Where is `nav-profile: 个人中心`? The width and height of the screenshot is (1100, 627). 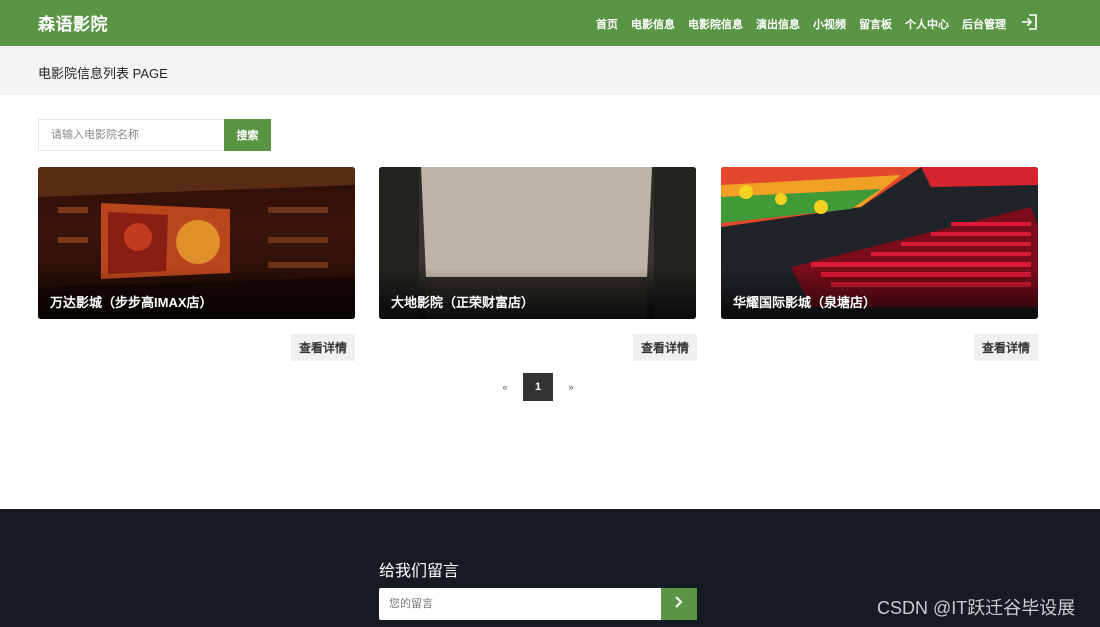 nav-profile: 个人中心 is located at coordinates (927, 24).